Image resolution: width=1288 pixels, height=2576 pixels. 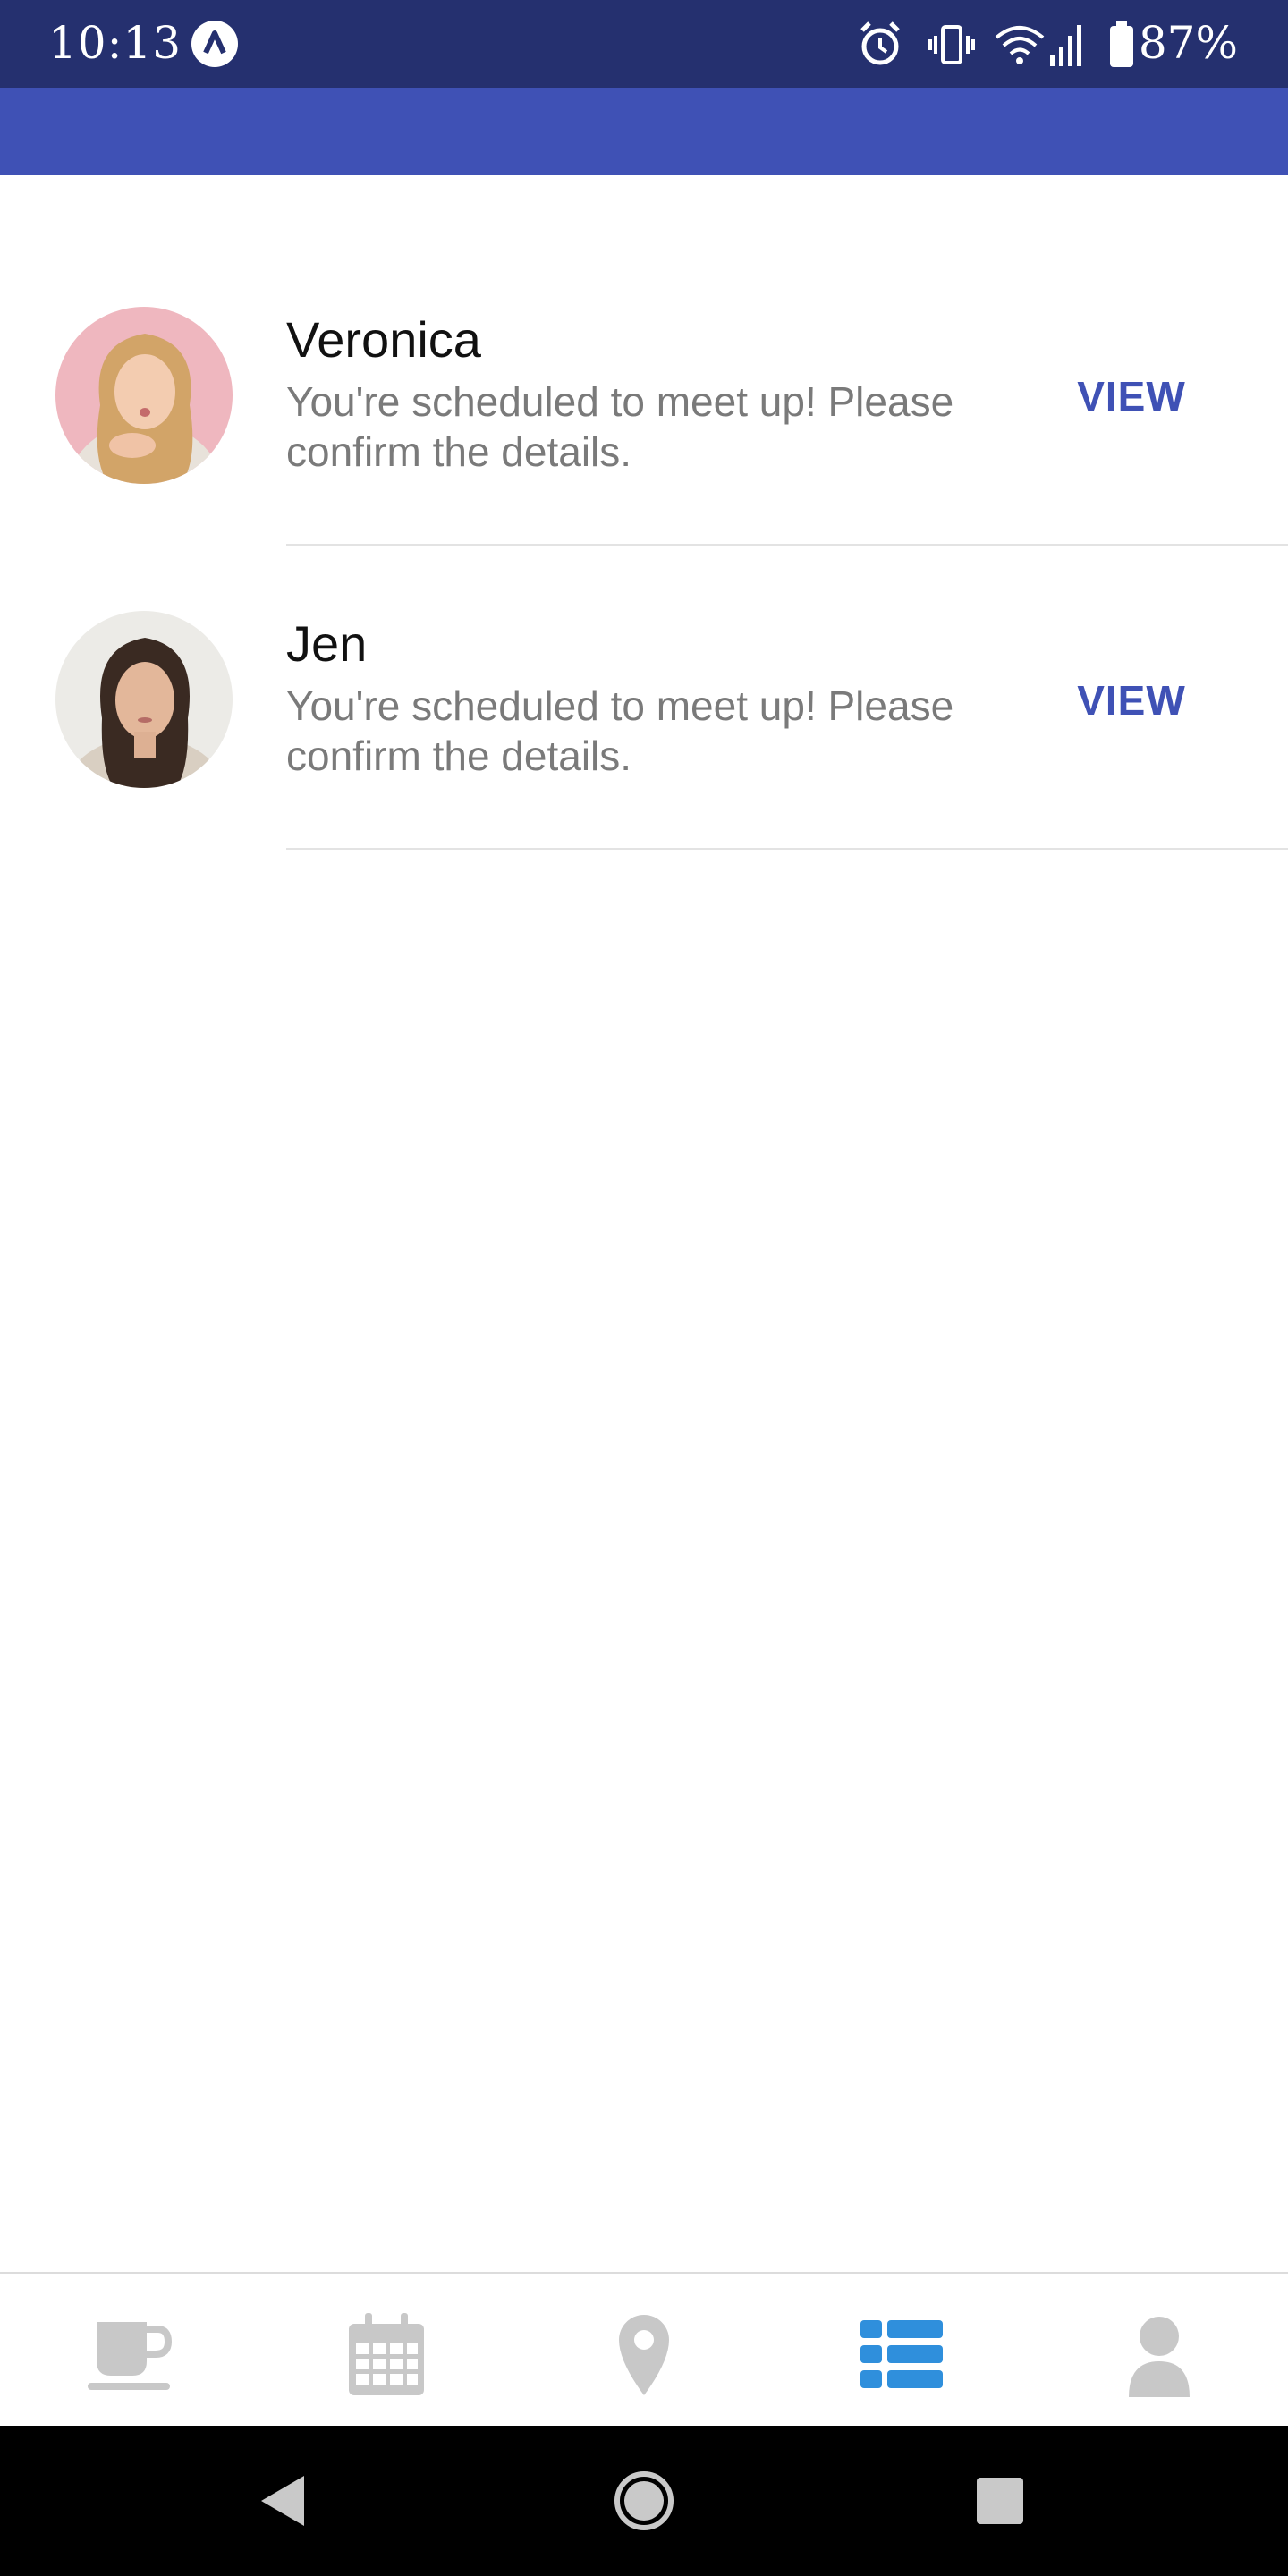 I want to click on home-button, so click(x=644, y=2501).